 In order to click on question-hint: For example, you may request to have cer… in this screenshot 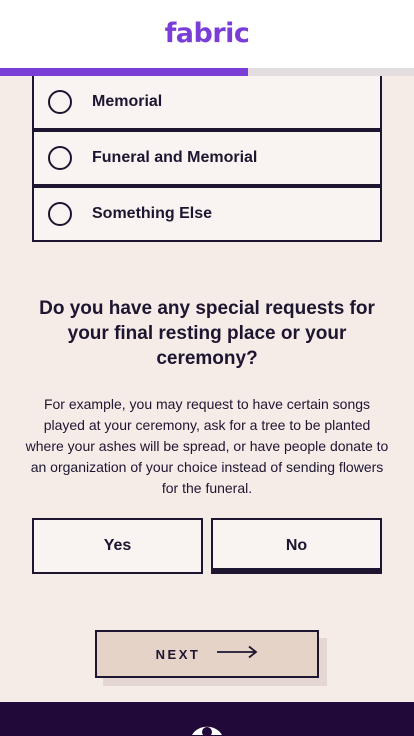, I will do `click(207, 446)`.